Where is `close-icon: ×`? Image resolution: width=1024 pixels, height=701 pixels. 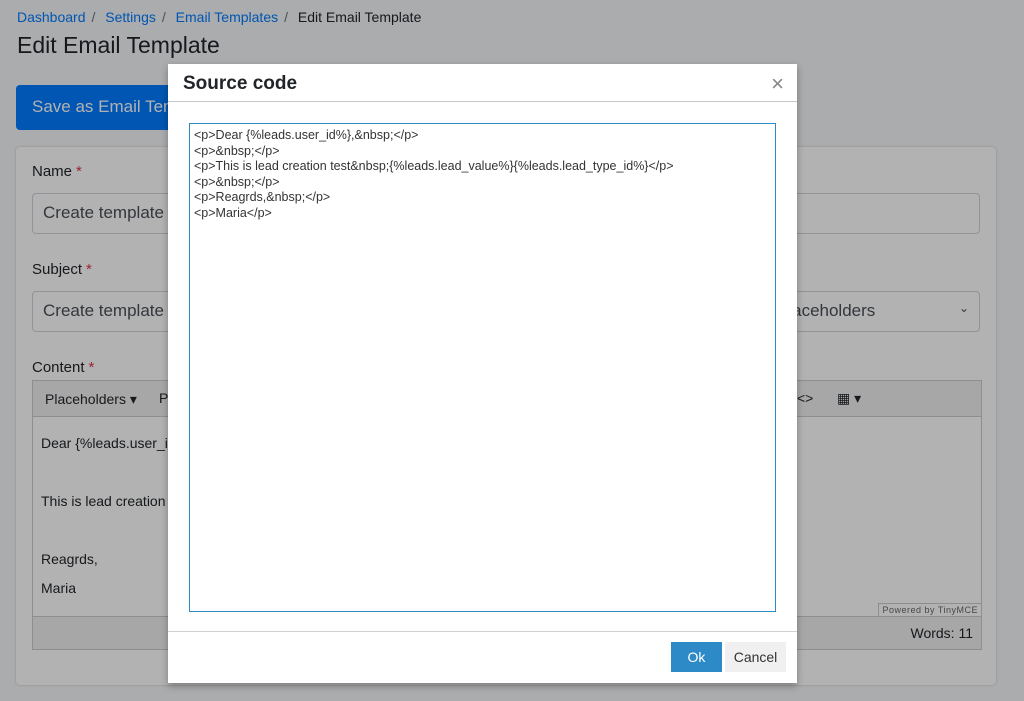 close-icon: × is located at coordinates (777, 84).